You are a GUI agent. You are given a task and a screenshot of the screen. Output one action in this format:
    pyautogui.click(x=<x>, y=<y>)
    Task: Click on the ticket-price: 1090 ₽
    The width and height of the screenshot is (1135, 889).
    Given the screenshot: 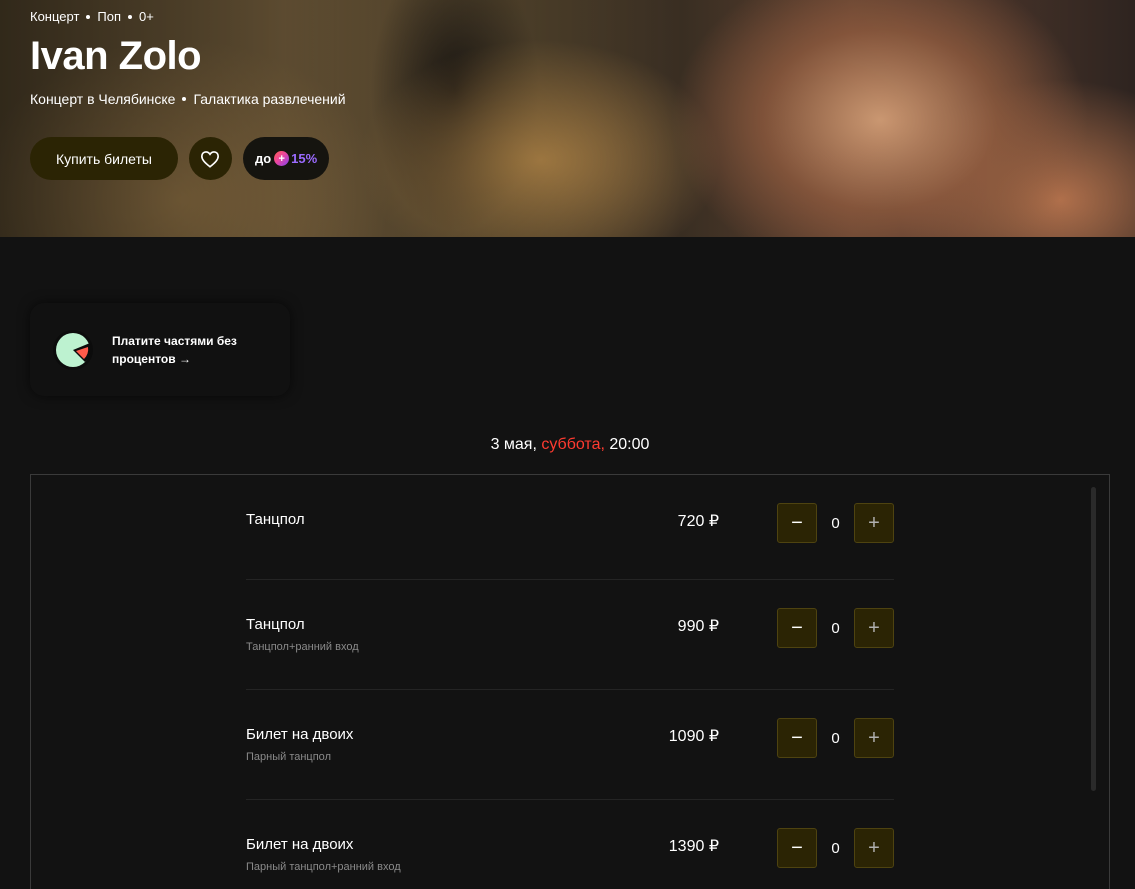 What is the action you would take?
    pyautogui.click(x=693, y=736)
    